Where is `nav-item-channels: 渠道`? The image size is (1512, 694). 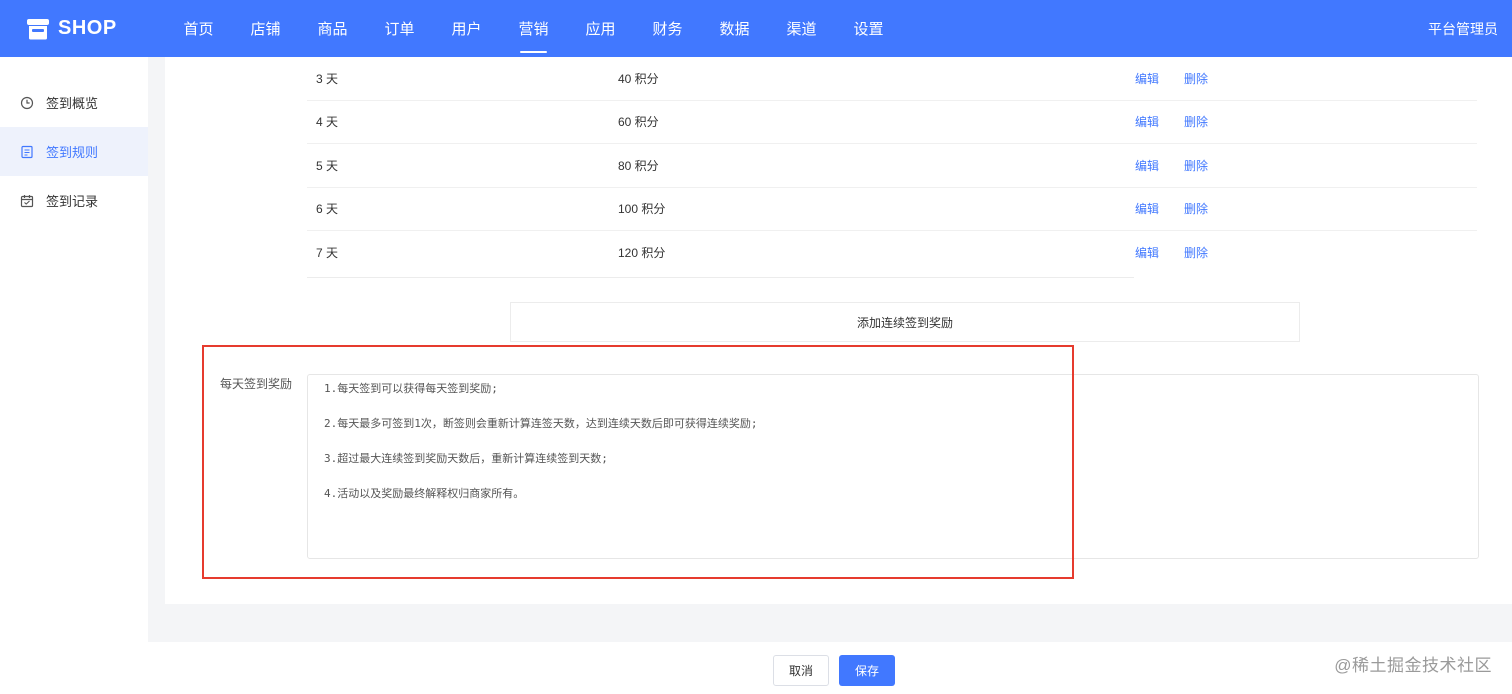
nav-item-channels: 渠道 is located at coordinates (801, 28).